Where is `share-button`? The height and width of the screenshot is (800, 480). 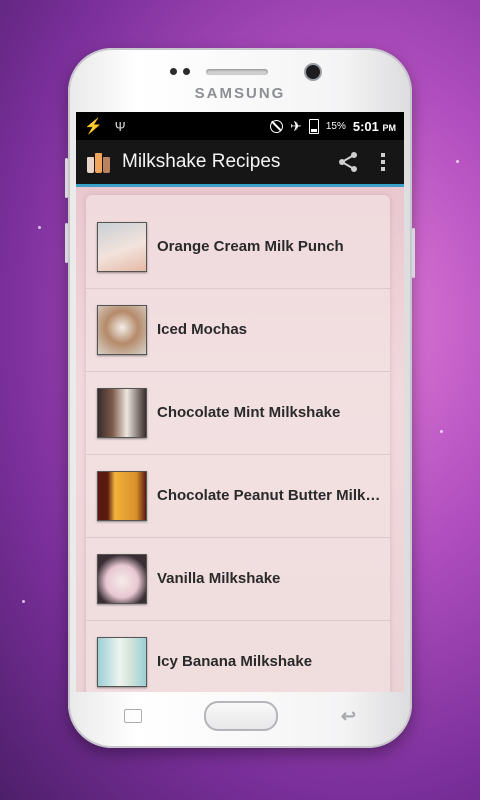 share-button is located at coordinates (348, 162).